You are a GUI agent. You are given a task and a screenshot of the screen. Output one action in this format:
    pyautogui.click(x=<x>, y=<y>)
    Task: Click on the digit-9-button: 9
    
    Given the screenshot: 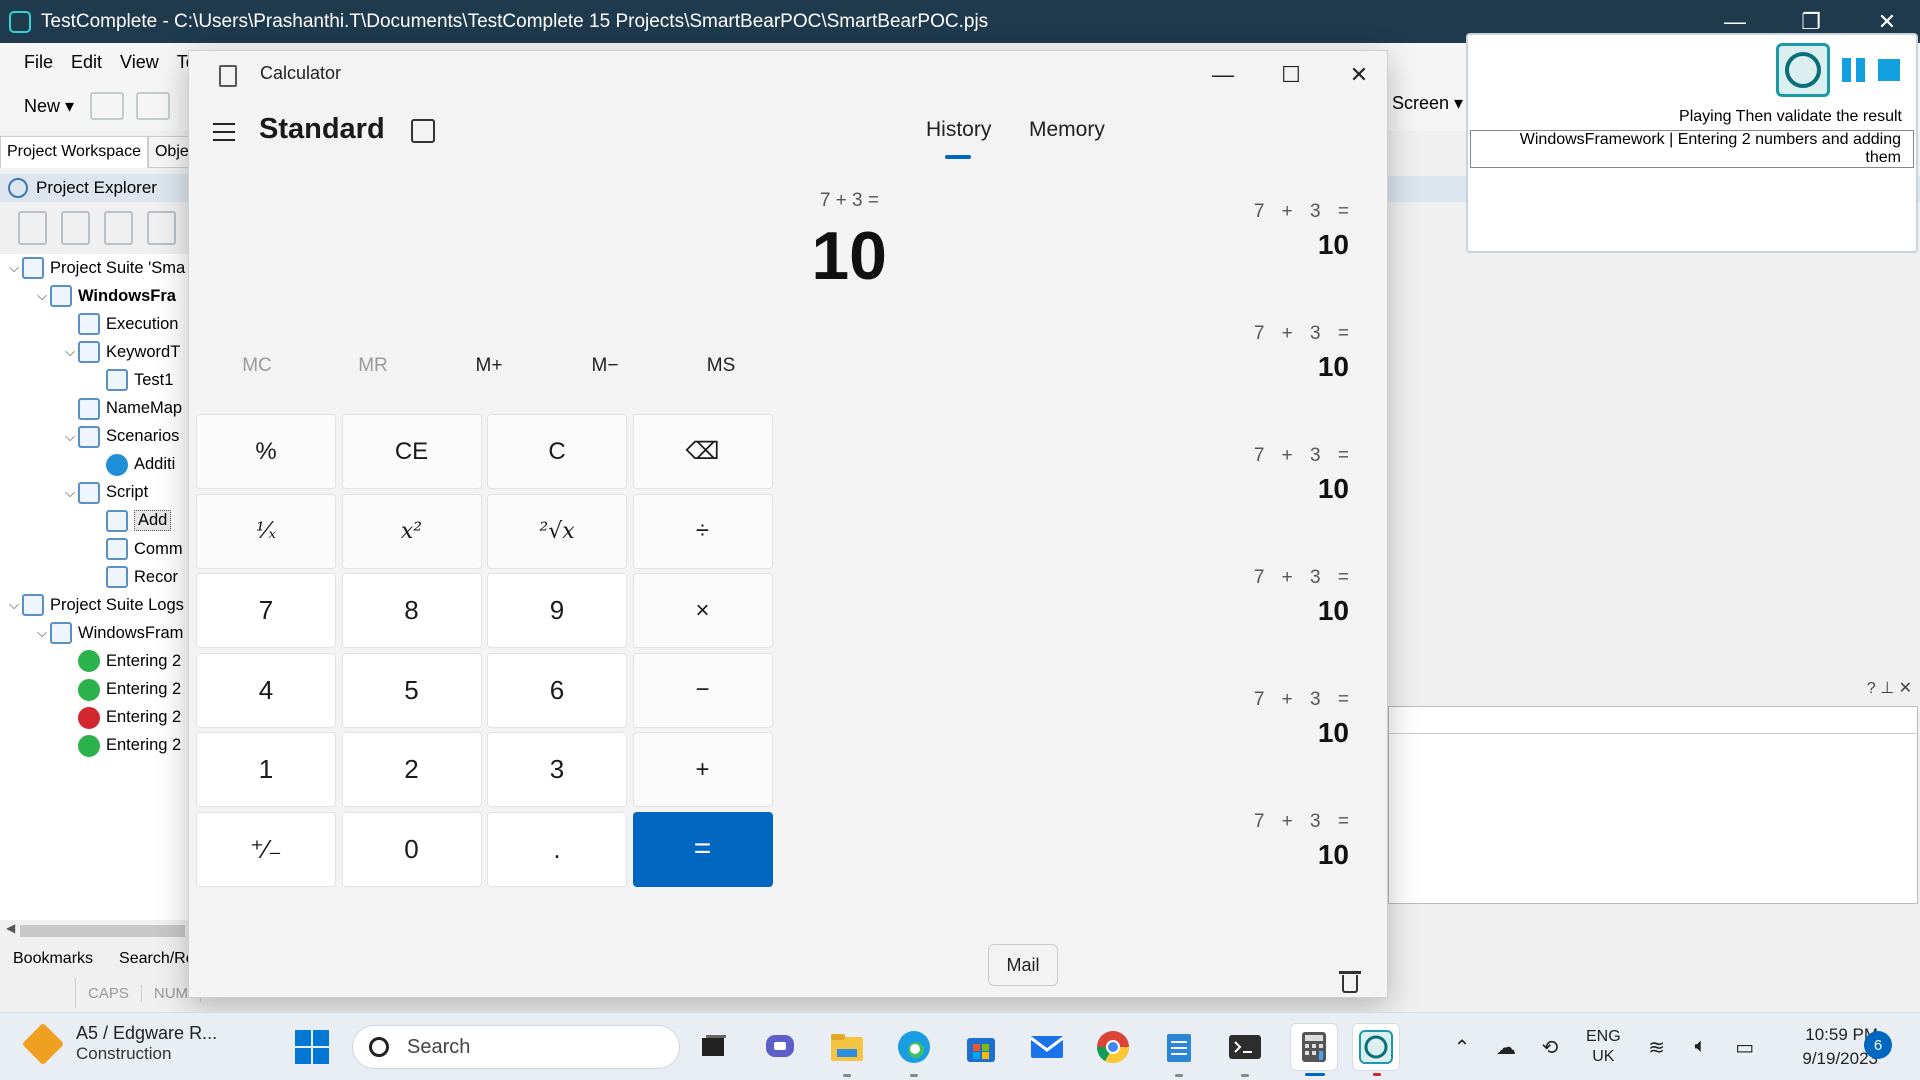 What is the action you would take?
    pyautogui.click(x=557, y=610)
    